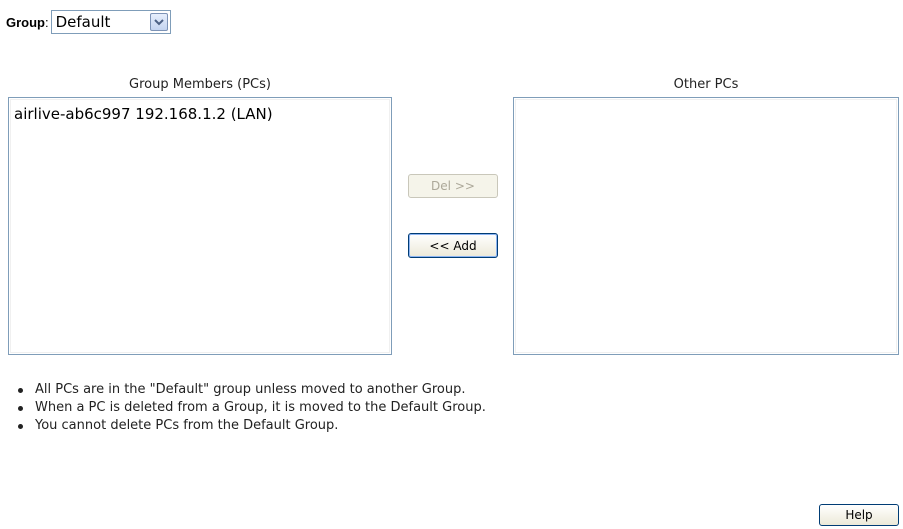 This screenshot has height=529, width=903. What do you see at coordinates (453, 245) in the screenshot?
I see `add-button: << Add` at bounding box center [453, 245].